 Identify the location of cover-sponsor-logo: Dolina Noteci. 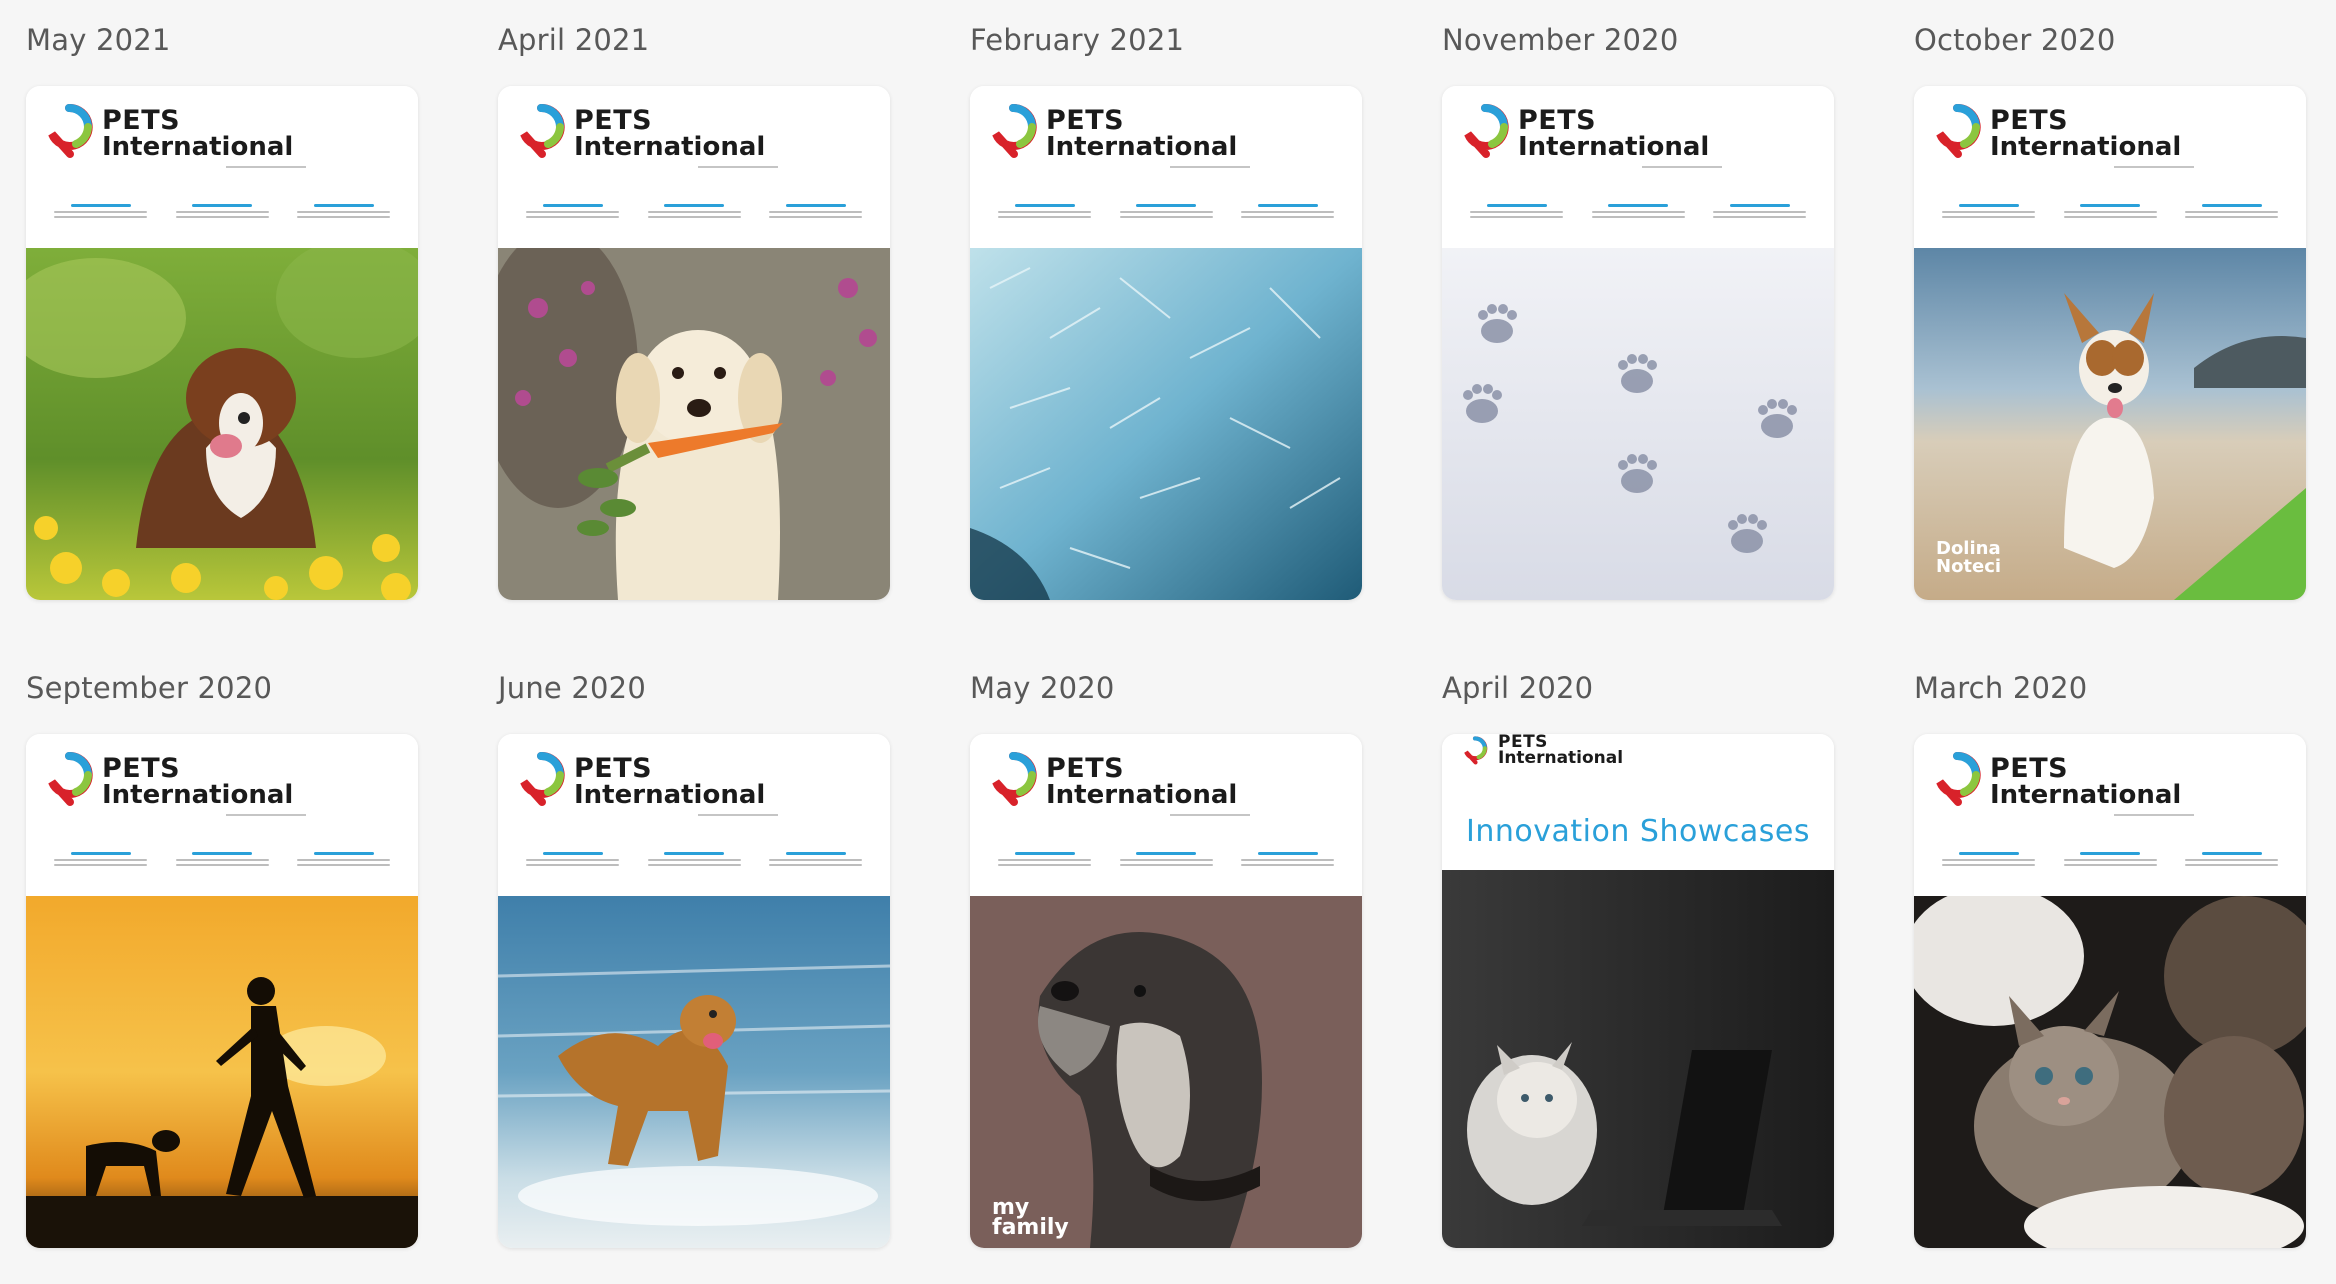
(1969, 557).